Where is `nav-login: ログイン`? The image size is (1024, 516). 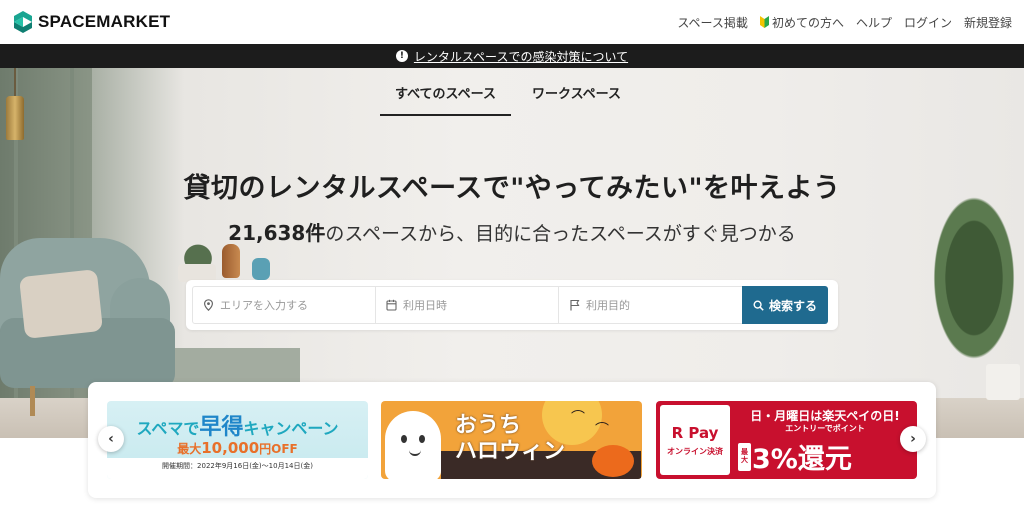
nav-login: ログイン is located at coordinates (928, 22).